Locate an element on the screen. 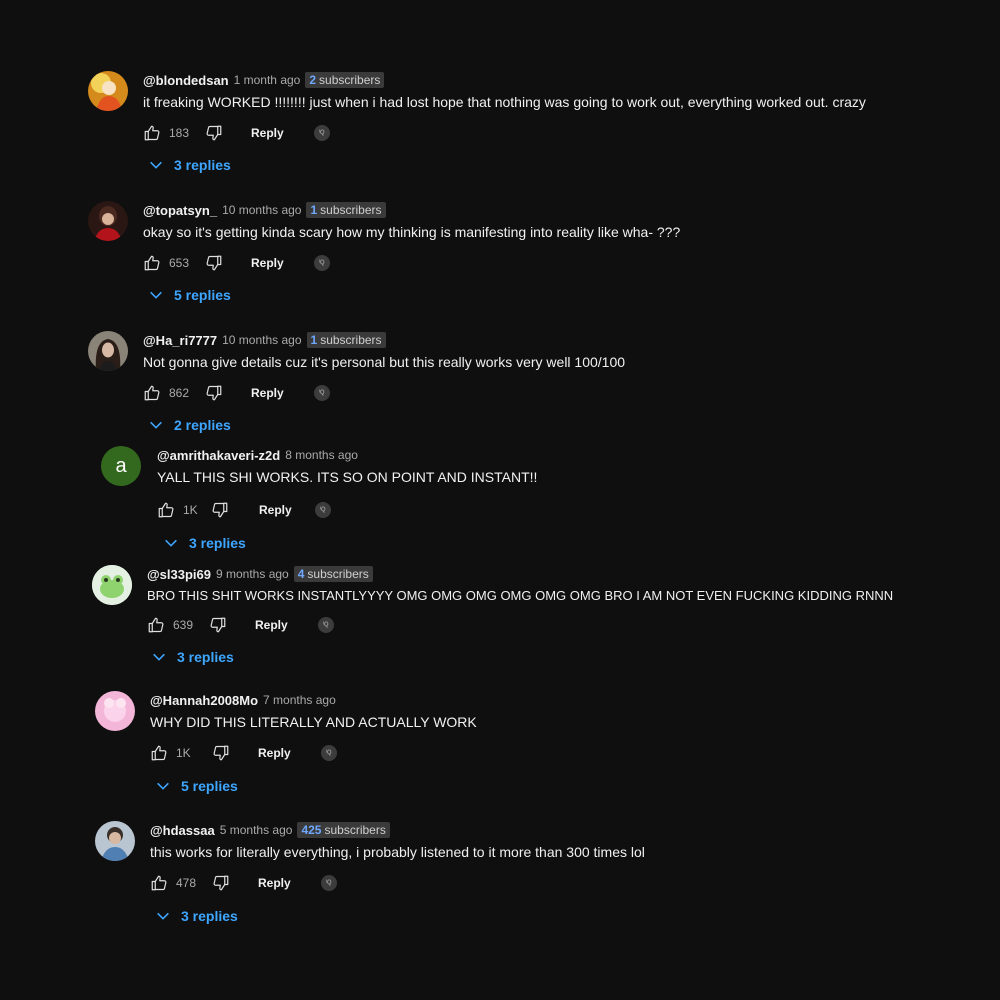 The image size is (1000, 1000). view-replies-button: 2 replies is located at coordinates (189, 425).